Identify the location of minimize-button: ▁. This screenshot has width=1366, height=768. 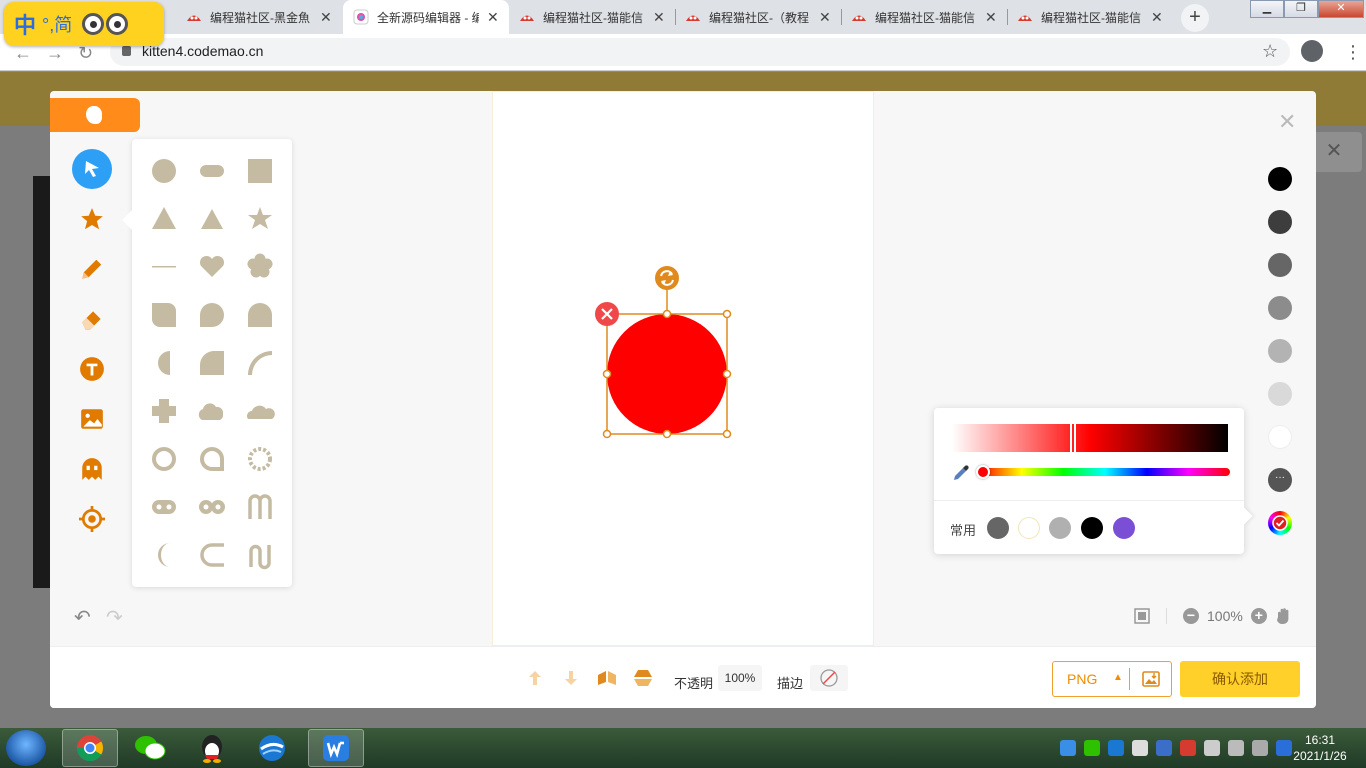
(1267, 9).